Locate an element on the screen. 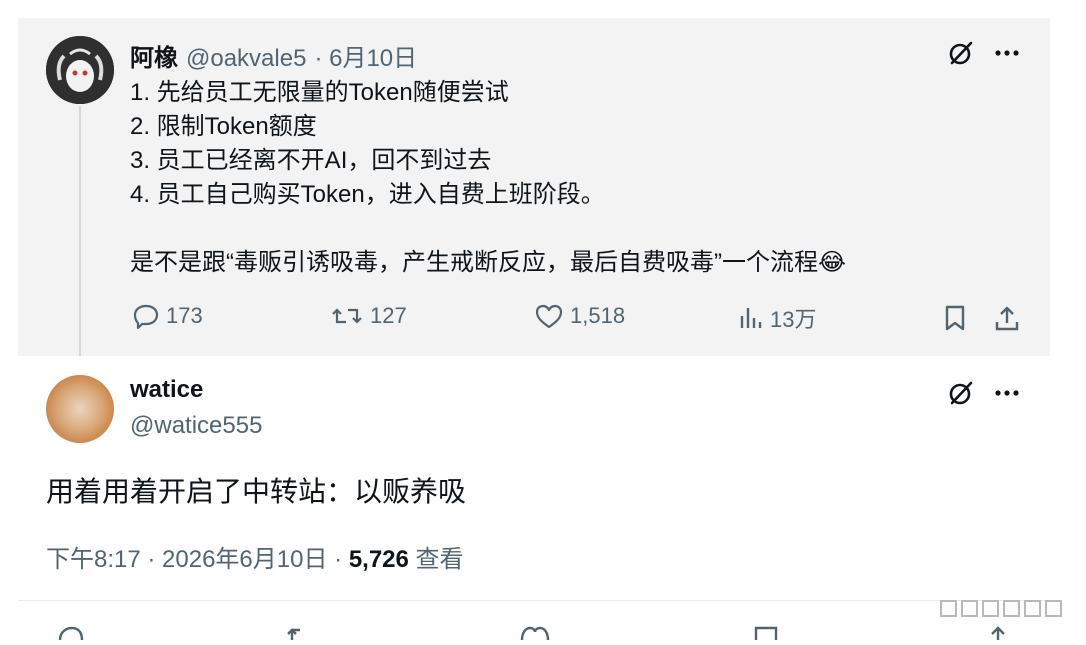  engagement-bar: 173 127 1,518 13万 is located at coordinates (543, 319).